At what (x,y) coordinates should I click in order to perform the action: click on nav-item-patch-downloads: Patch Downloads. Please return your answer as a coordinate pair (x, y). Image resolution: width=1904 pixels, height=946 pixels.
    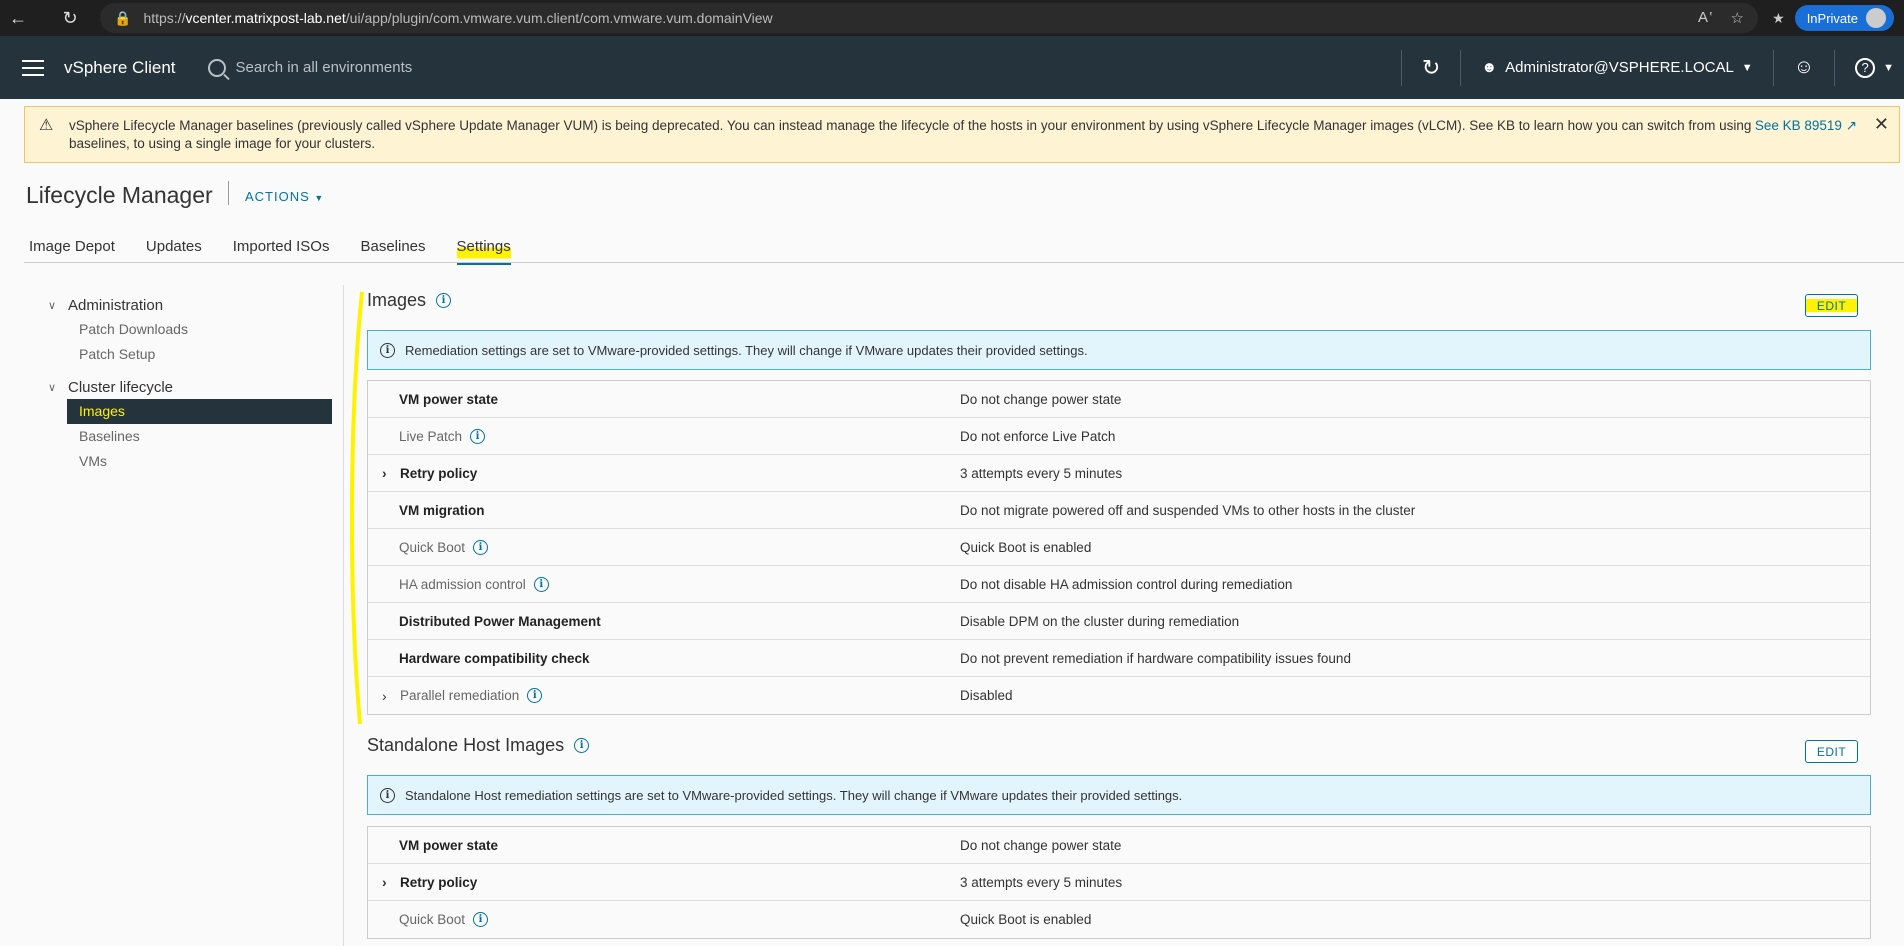
    Looking at the image, I should click on (190, 329).